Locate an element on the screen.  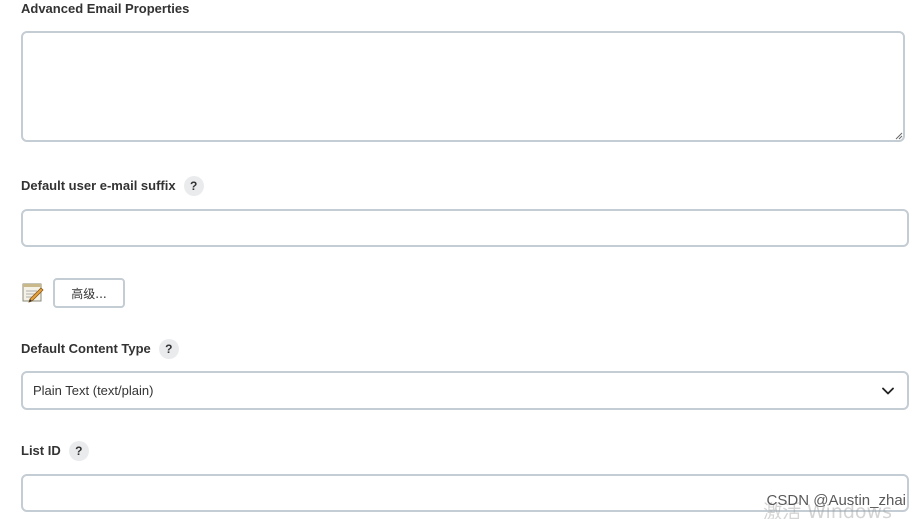
content-type-selected-value: Plain Text (text/plain) is located at coordinates (93, 390).